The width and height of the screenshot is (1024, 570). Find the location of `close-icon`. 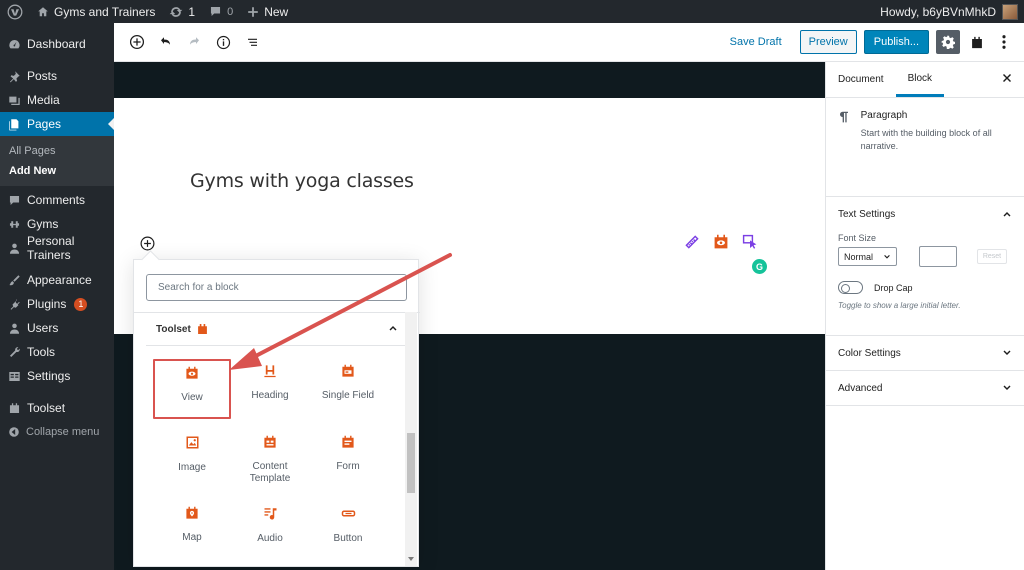

close-icon is located at coordinates (1007, 79).